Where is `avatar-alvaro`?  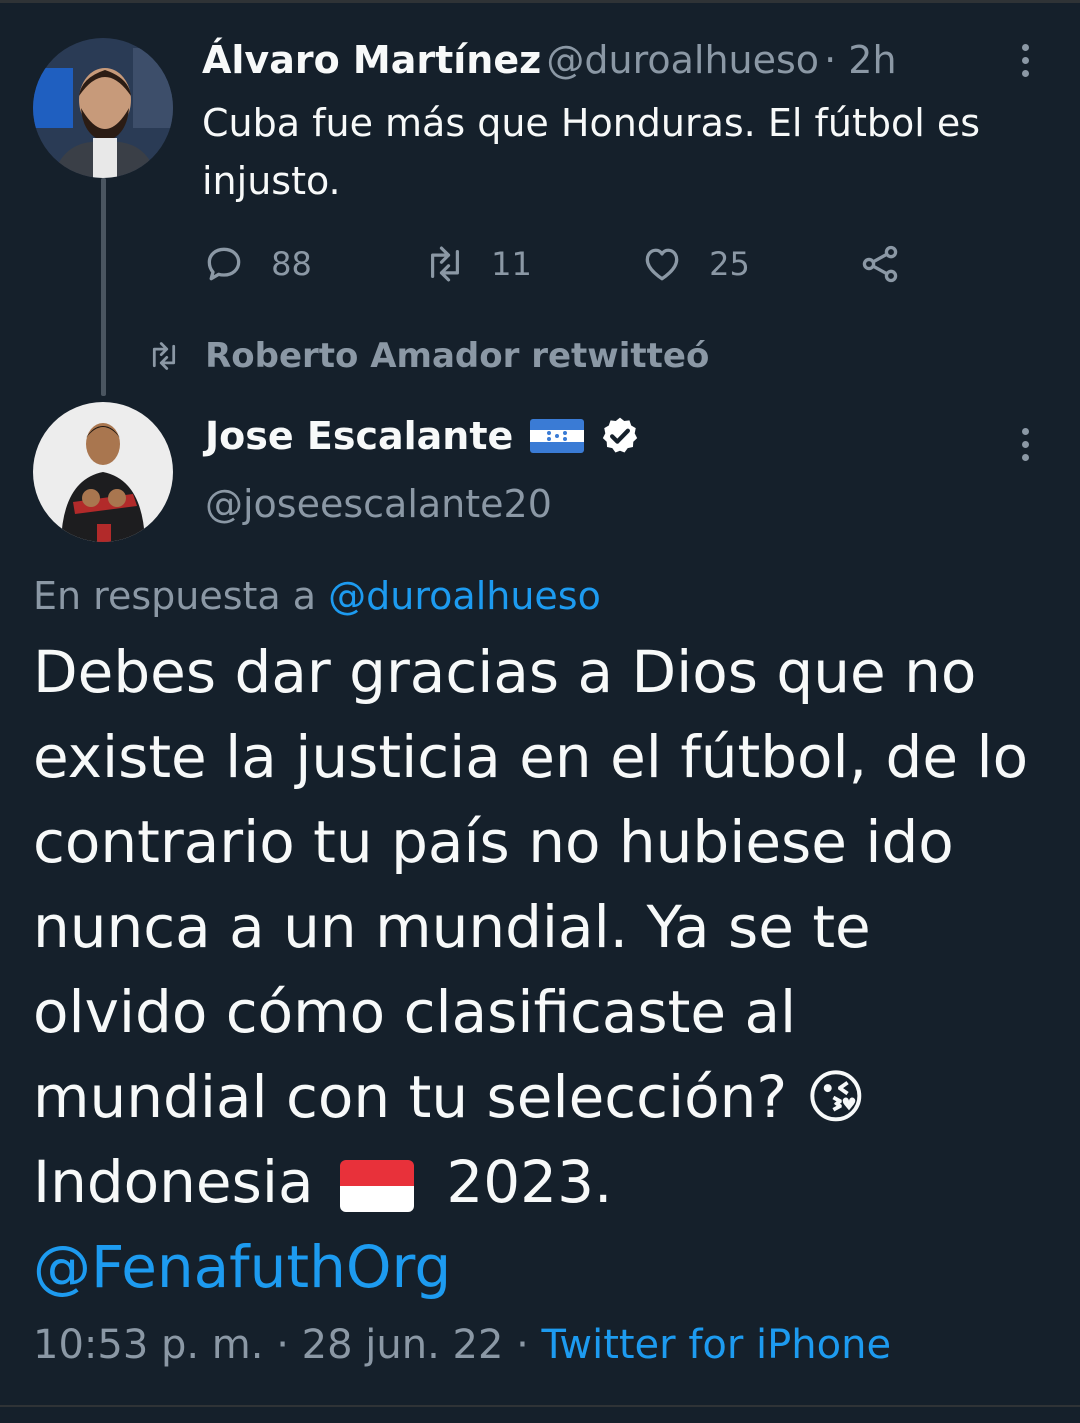 avatar-alvaro is located at coordinates (103, 108).